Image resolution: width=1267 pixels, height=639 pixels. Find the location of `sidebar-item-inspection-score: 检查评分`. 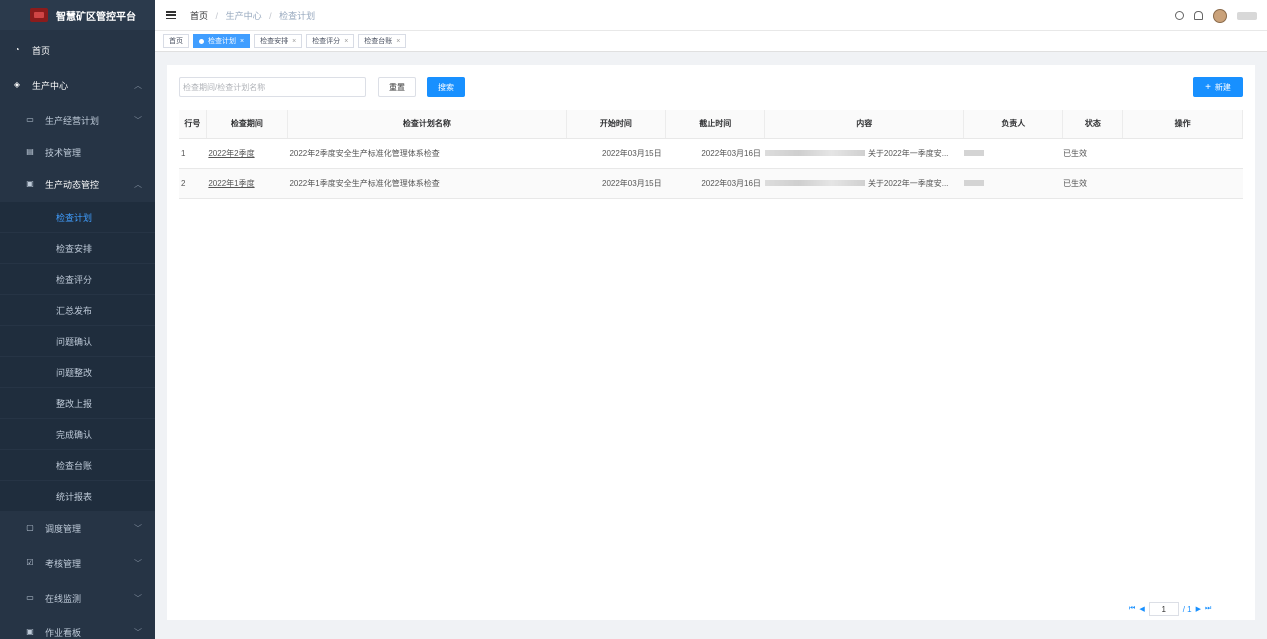

sidebar-item-inspection-score: 检查评分 is located at coordinates (77, 279).